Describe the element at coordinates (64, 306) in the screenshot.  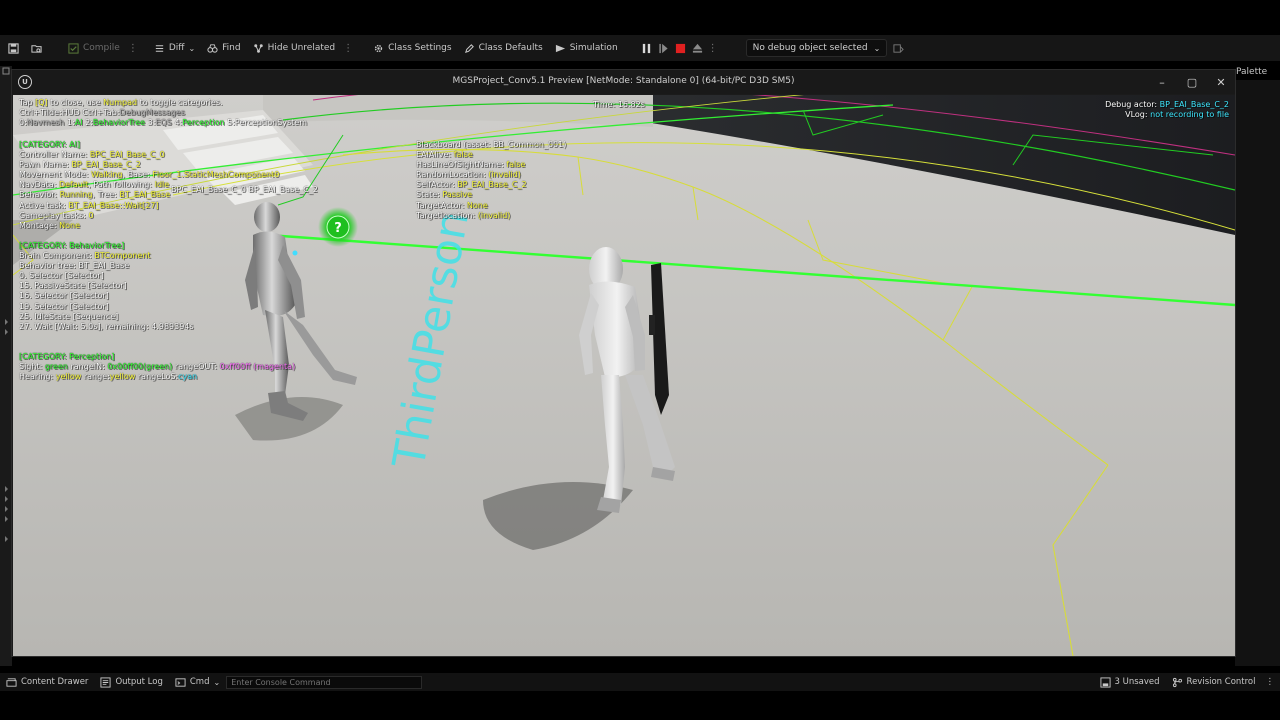
I see `hud-key: 19. Selector [Selector]` at that location.